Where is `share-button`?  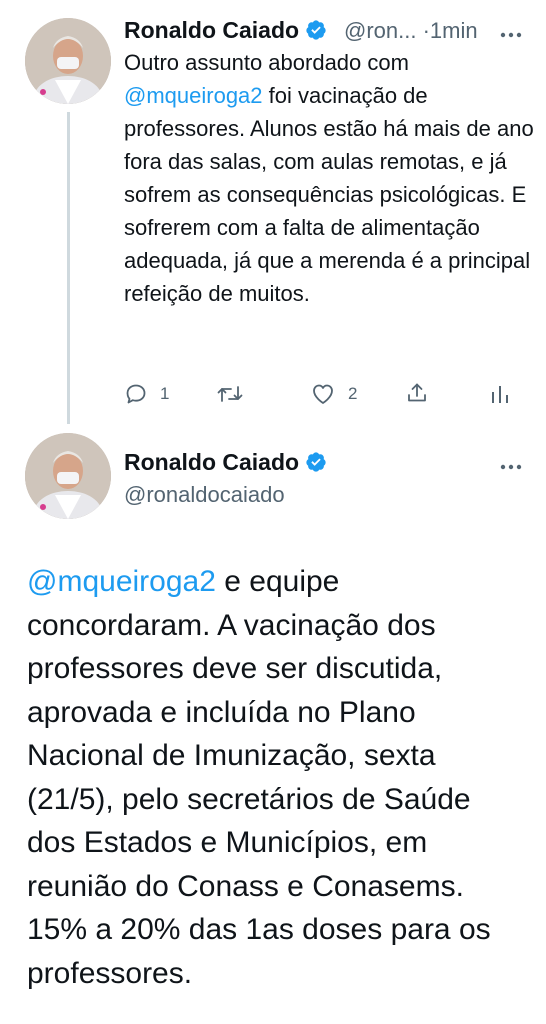
share-button is located at coordinates (417, 393).